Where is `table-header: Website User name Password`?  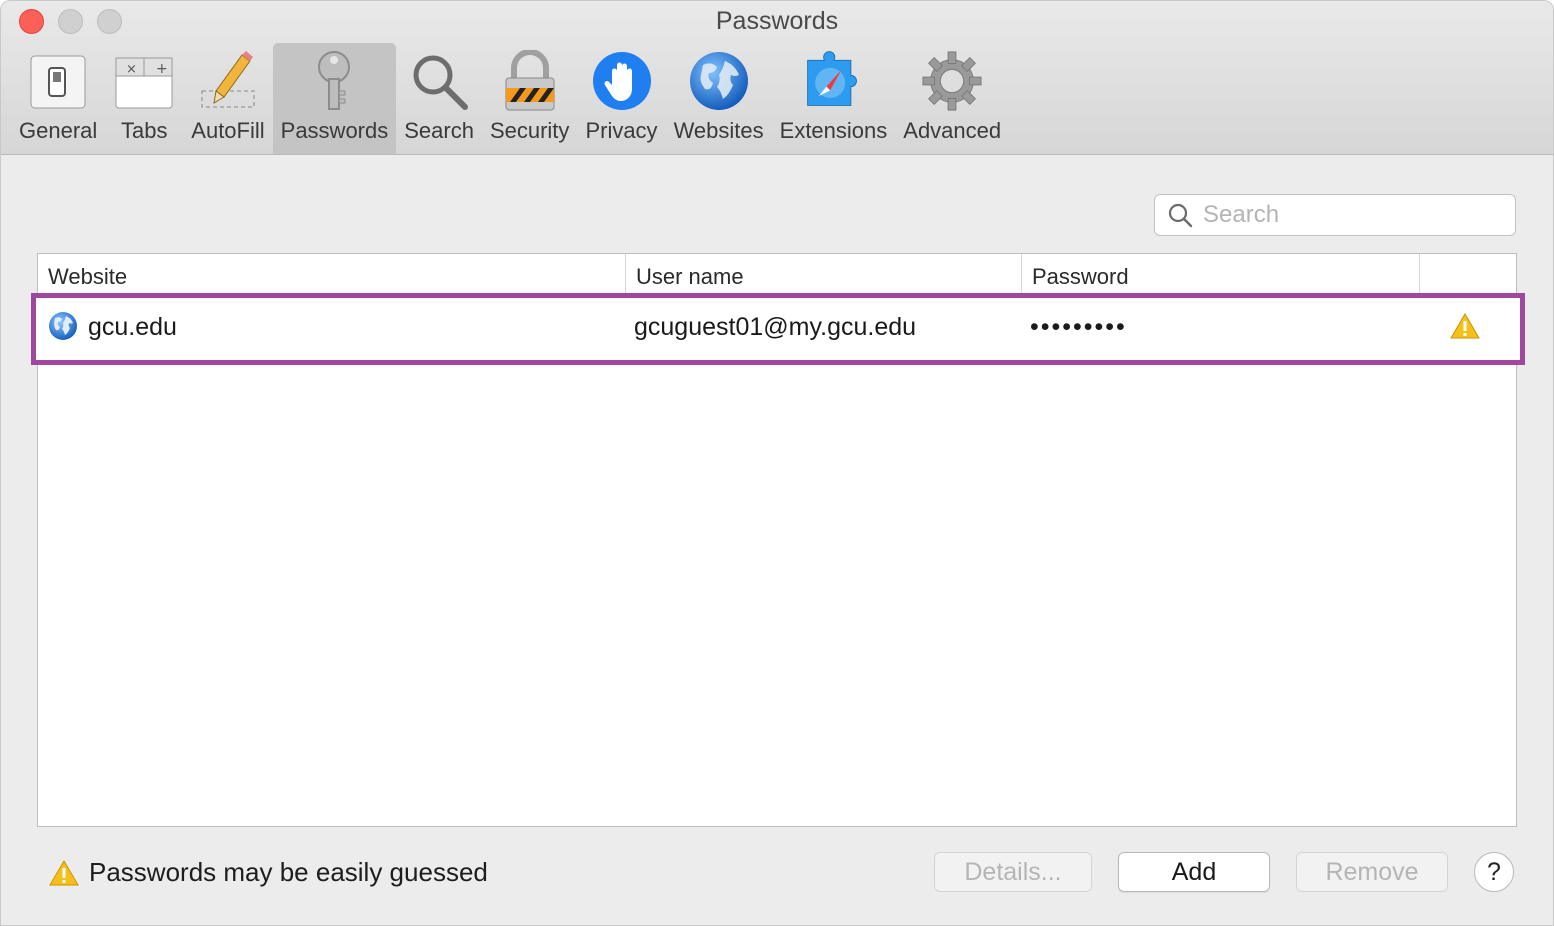 table-header: Website User name Password is located at coordinates (777, 275).